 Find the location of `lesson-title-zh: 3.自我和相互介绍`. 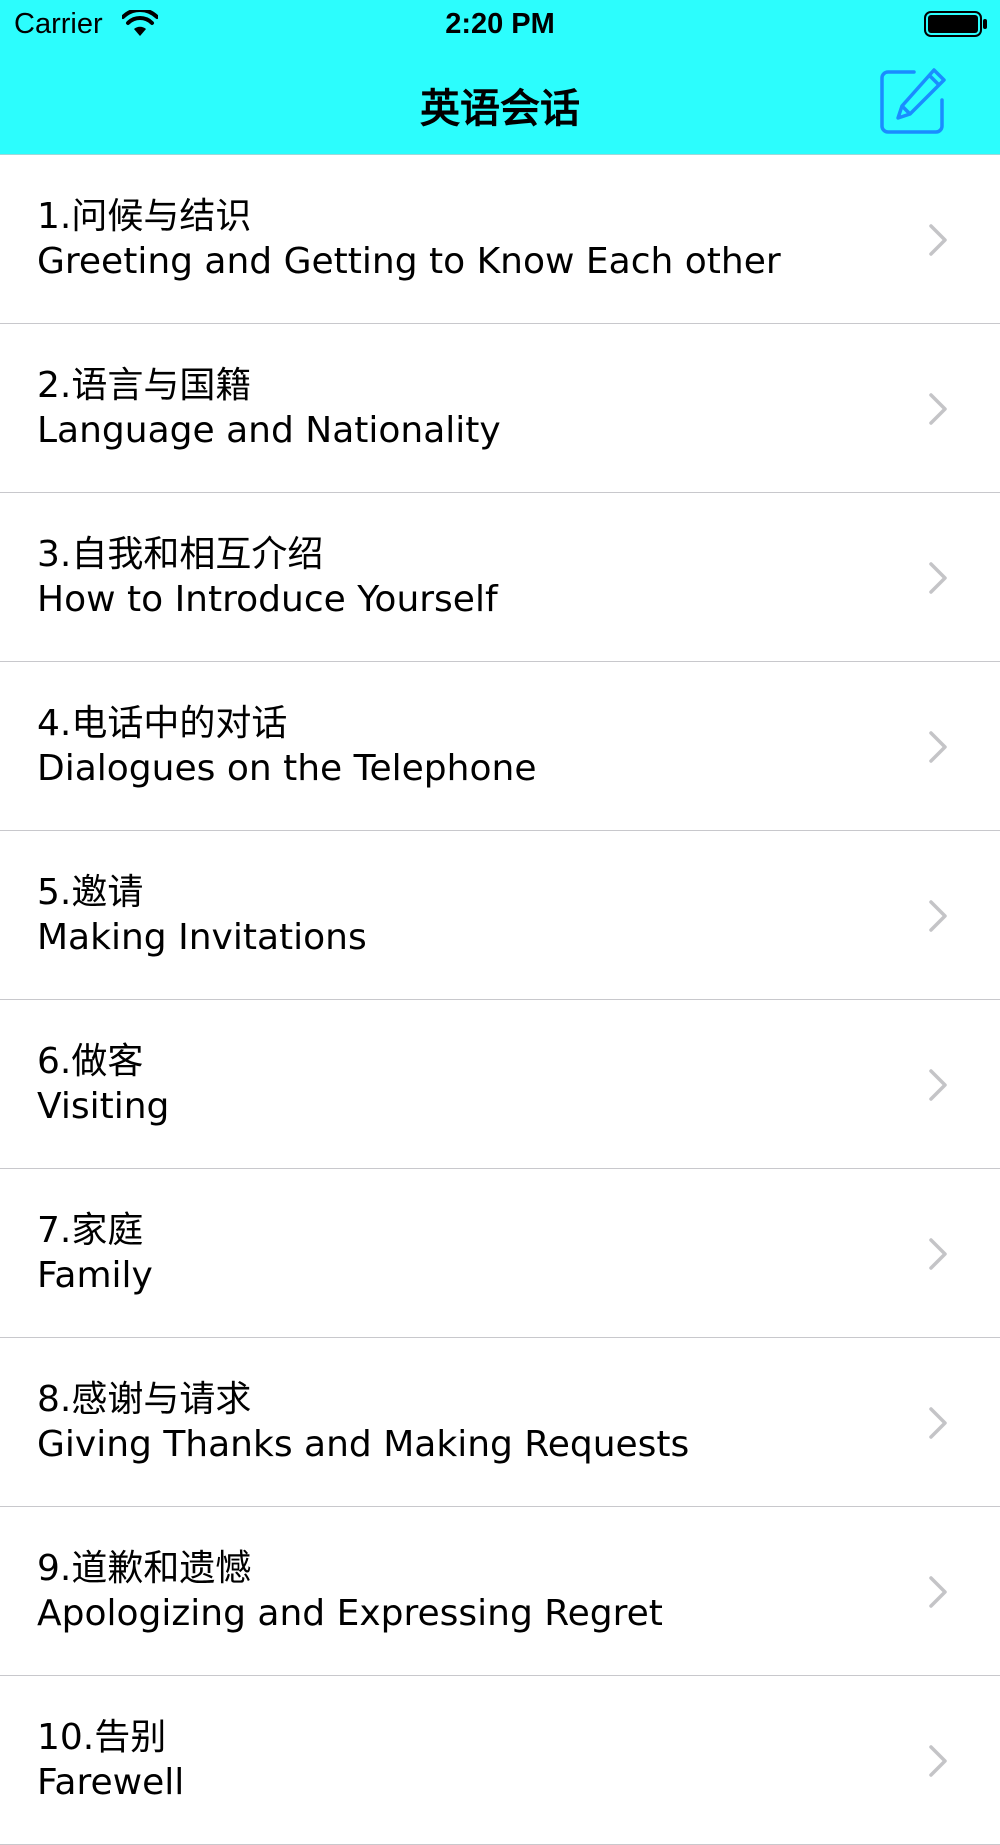

lesson-title-zh: 3.自我和相互介绍 is located at coordinates (180, 554).